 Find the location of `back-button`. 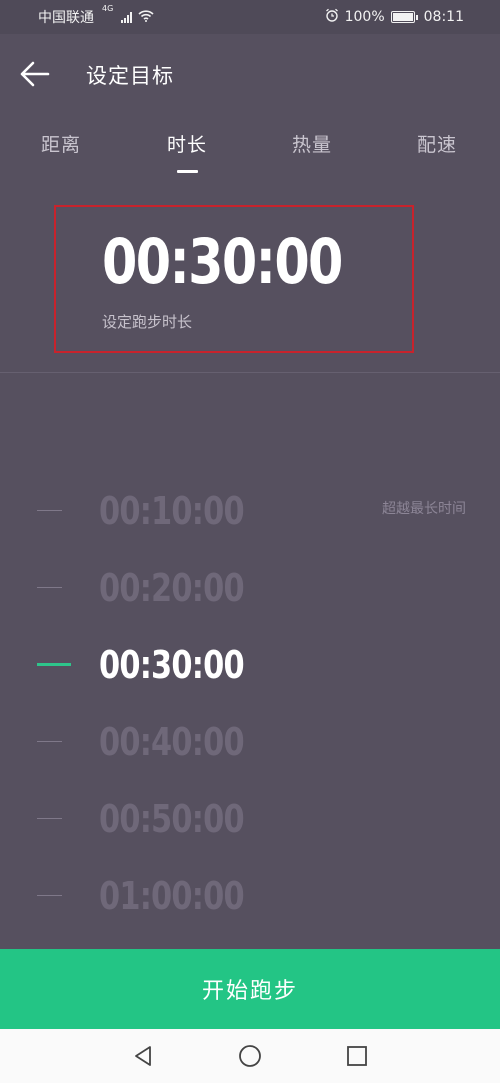

back-button is located at coordinates (35, 74).